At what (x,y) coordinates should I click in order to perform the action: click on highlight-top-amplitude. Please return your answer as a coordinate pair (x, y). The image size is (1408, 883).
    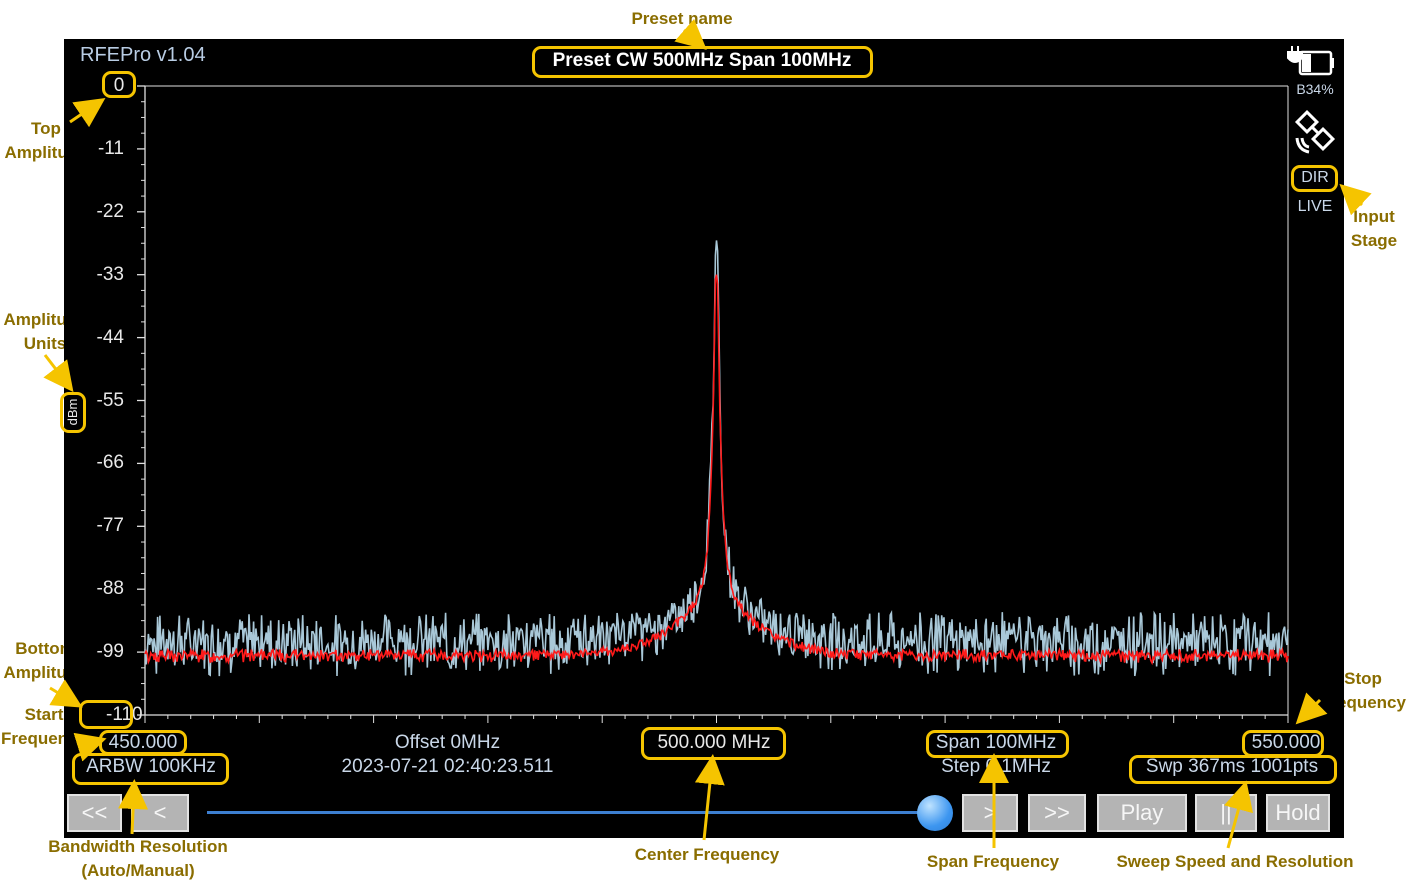
    Looking at the image, I should click on (119, 84).